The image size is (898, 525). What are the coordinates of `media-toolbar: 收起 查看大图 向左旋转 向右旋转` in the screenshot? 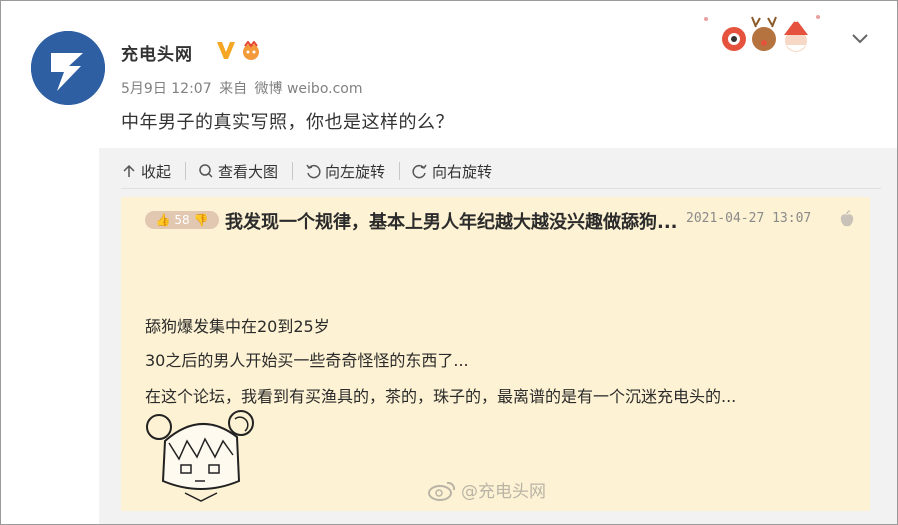 It's located at (319, 171).